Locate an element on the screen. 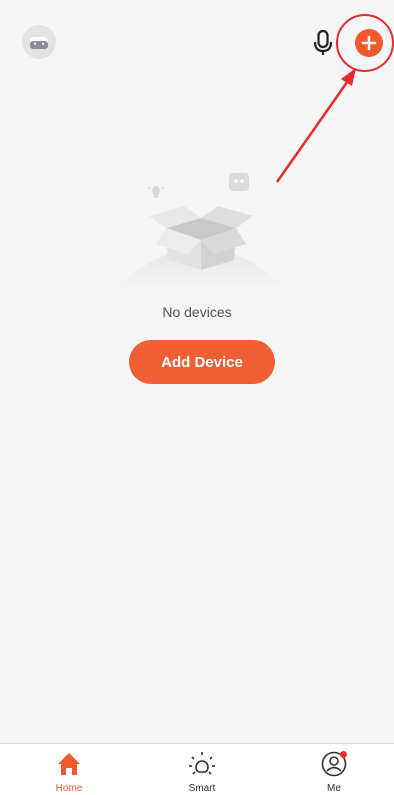 This screenshot has width=394, height=795. robot-face-icon is located at coordinates (39, 43).